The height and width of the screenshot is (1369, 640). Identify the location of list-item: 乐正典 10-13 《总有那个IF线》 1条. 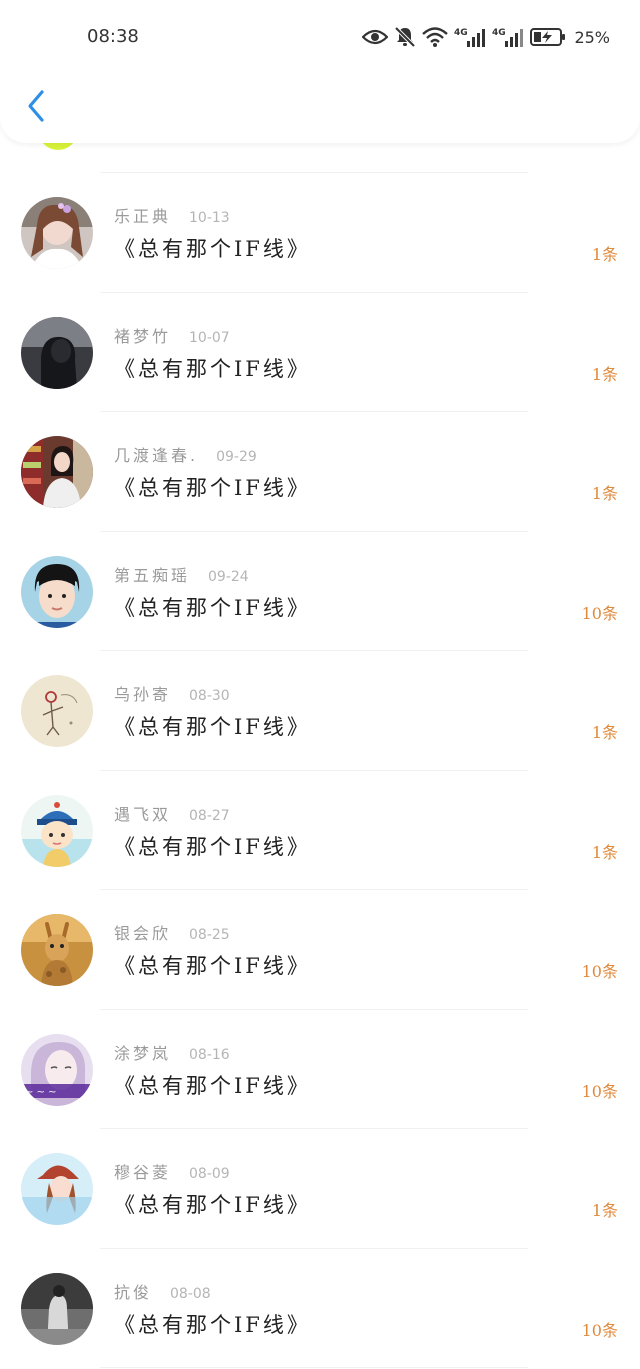
(320, 233).